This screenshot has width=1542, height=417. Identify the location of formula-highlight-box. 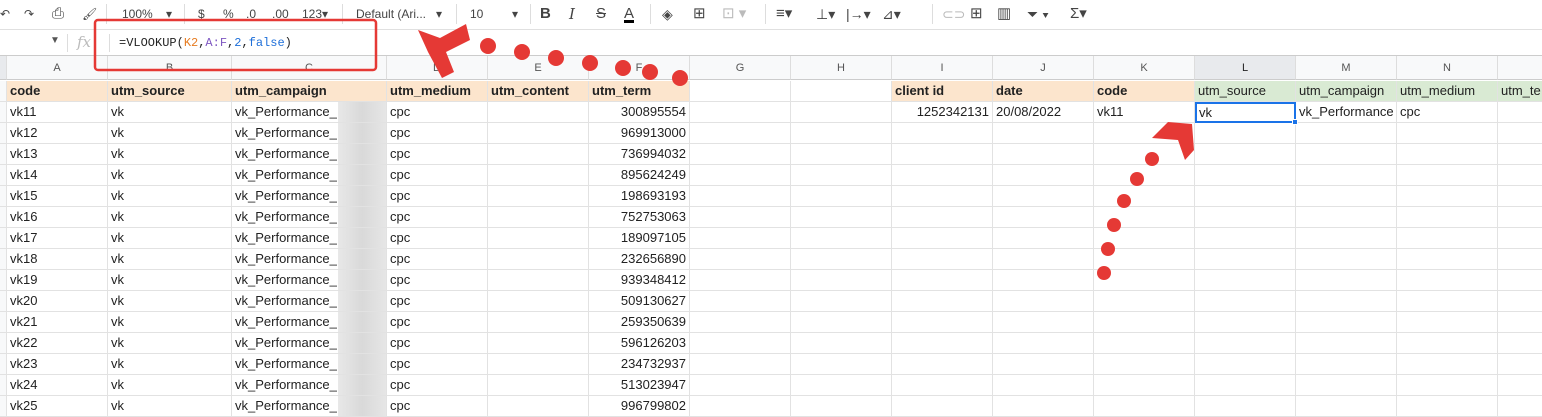
(235, 45).